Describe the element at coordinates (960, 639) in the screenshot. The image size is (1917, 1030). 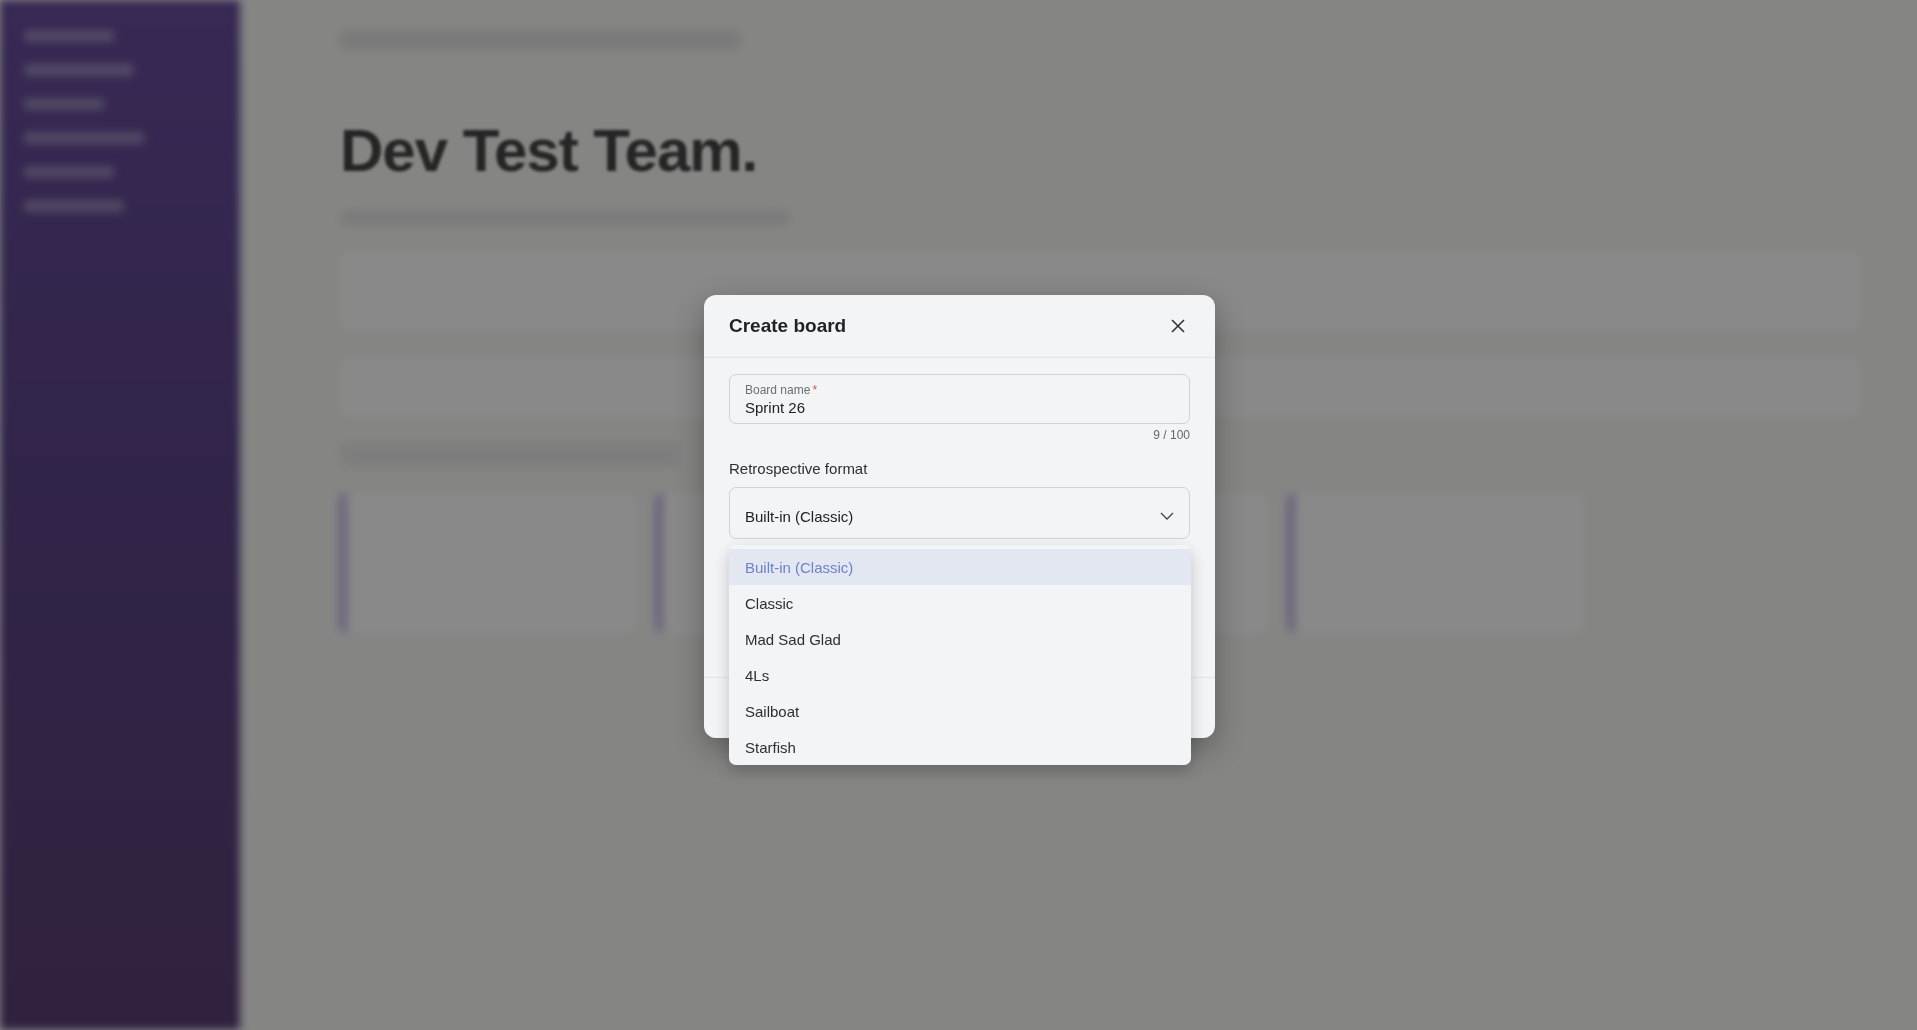
I see `menu-option: Mad Sad Glad` at that location.